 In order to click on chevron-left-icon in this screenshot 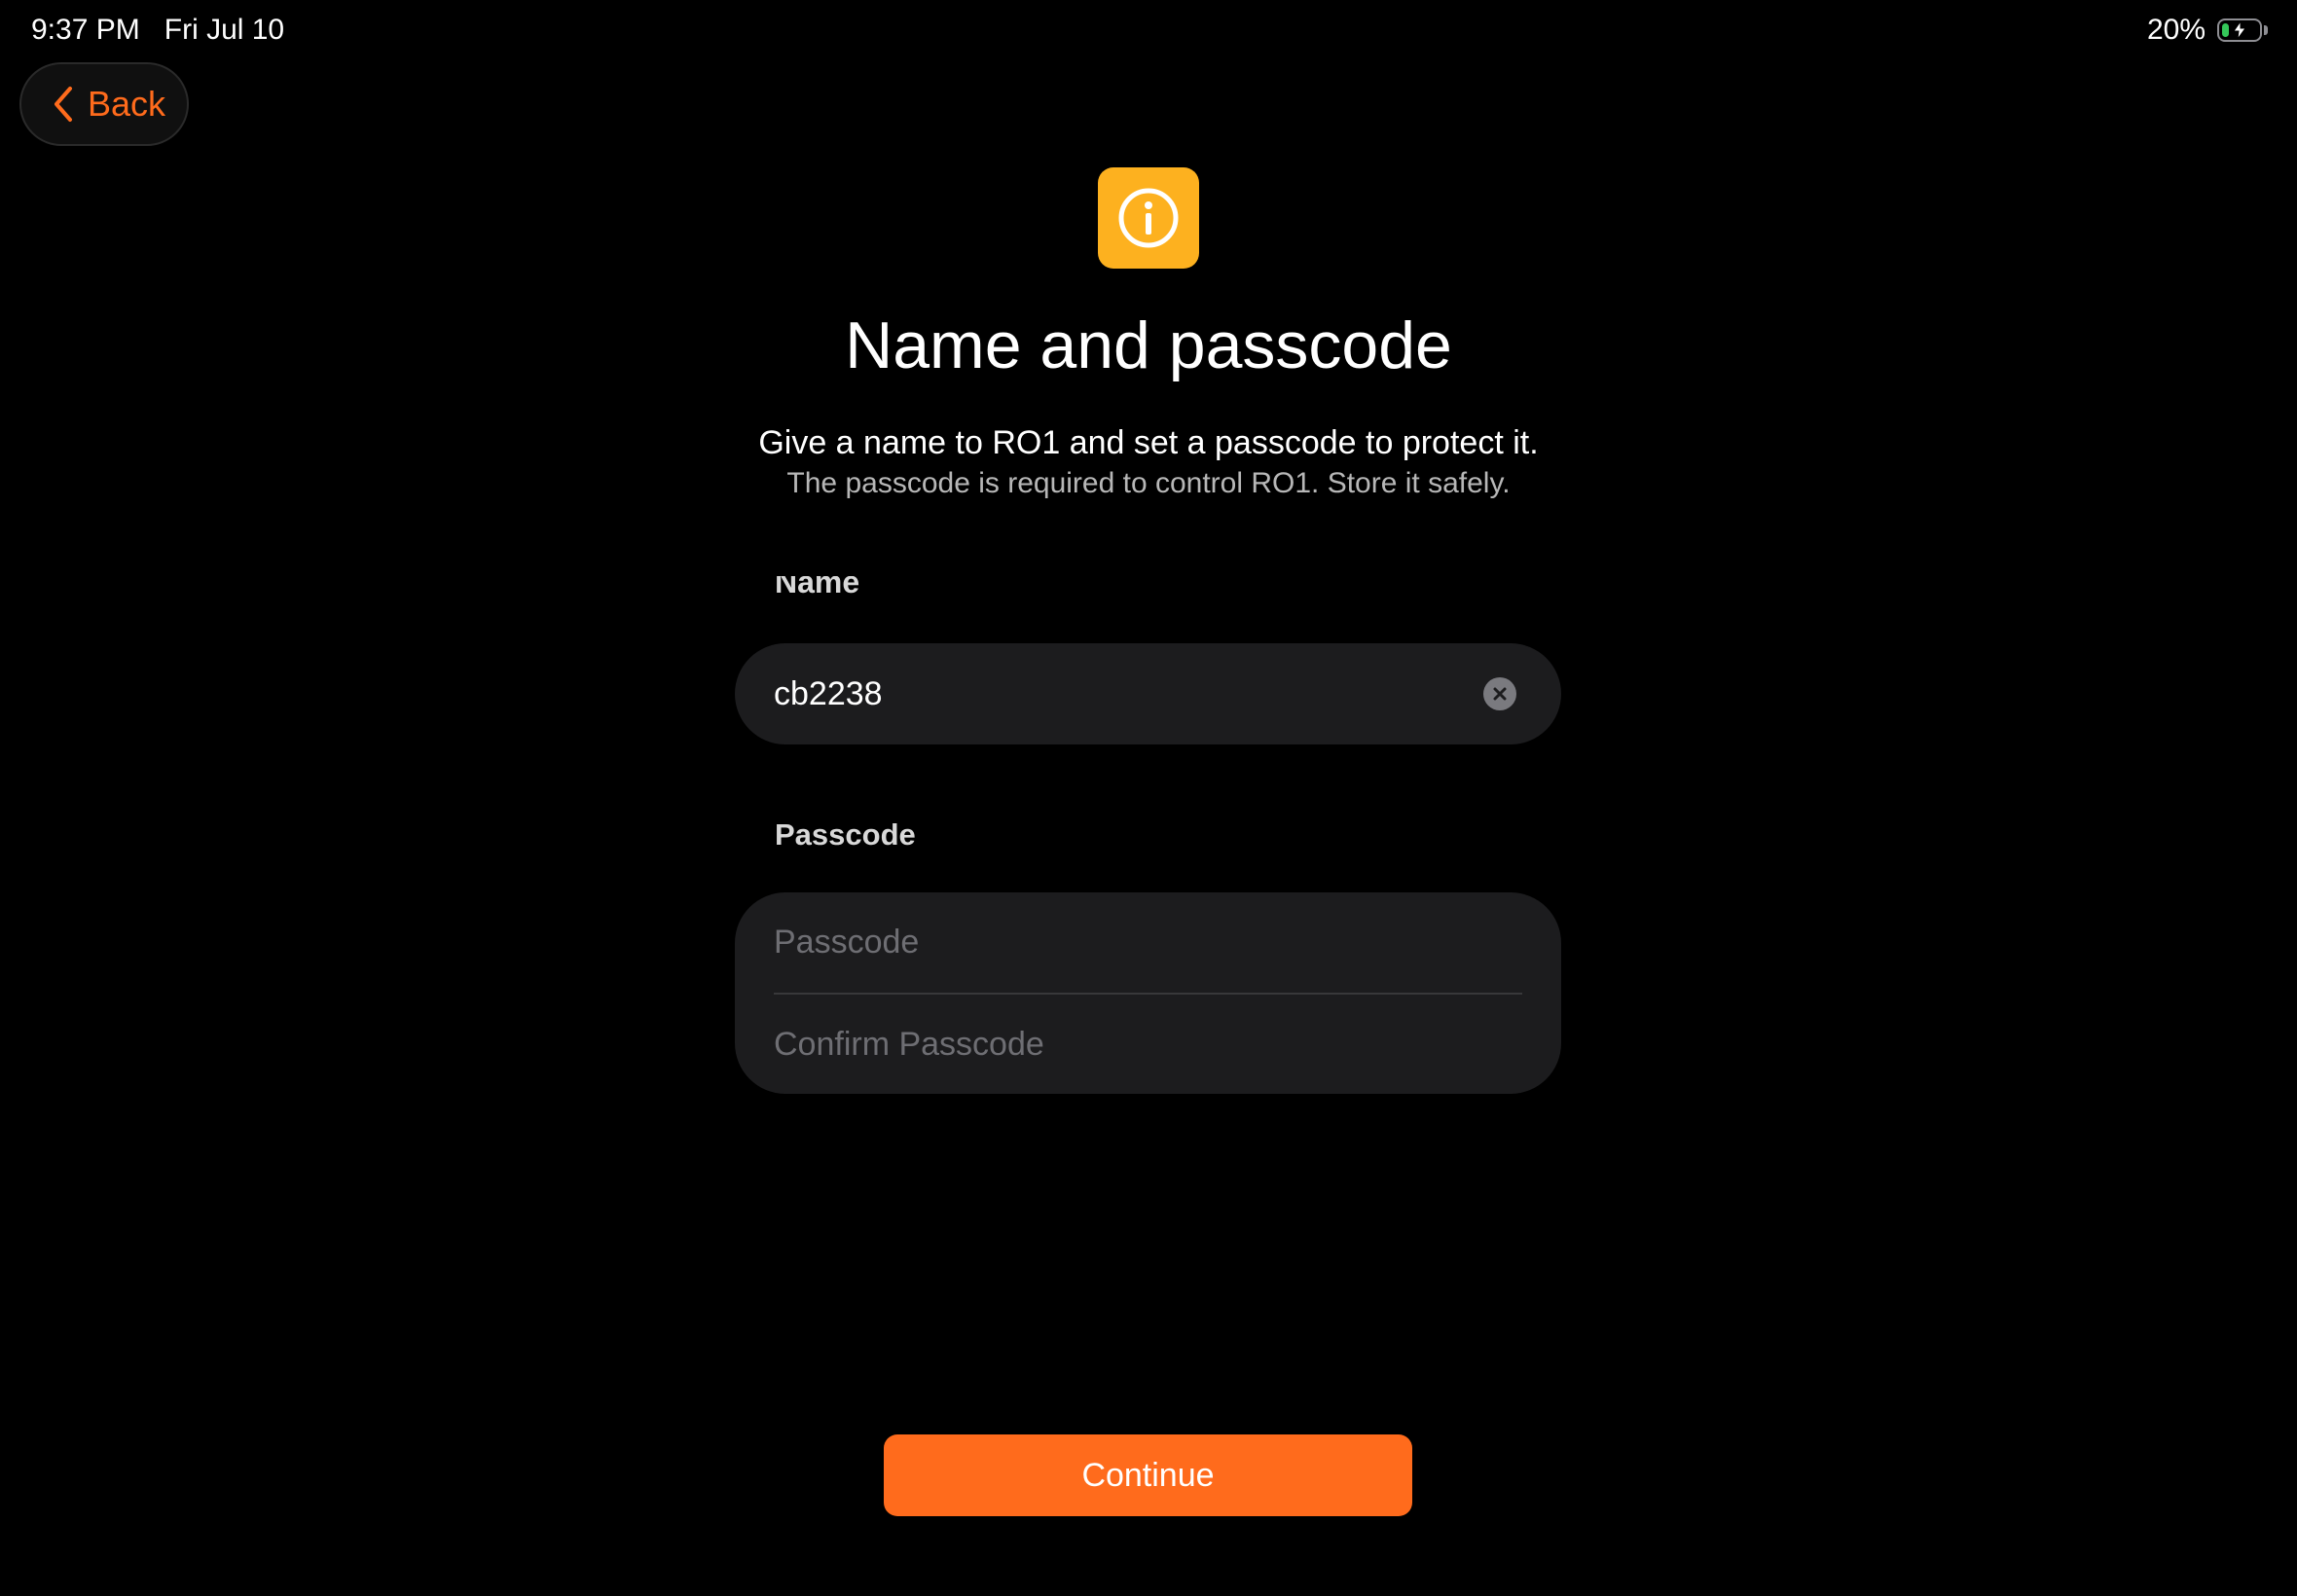, I will do `click(63, 104)`.